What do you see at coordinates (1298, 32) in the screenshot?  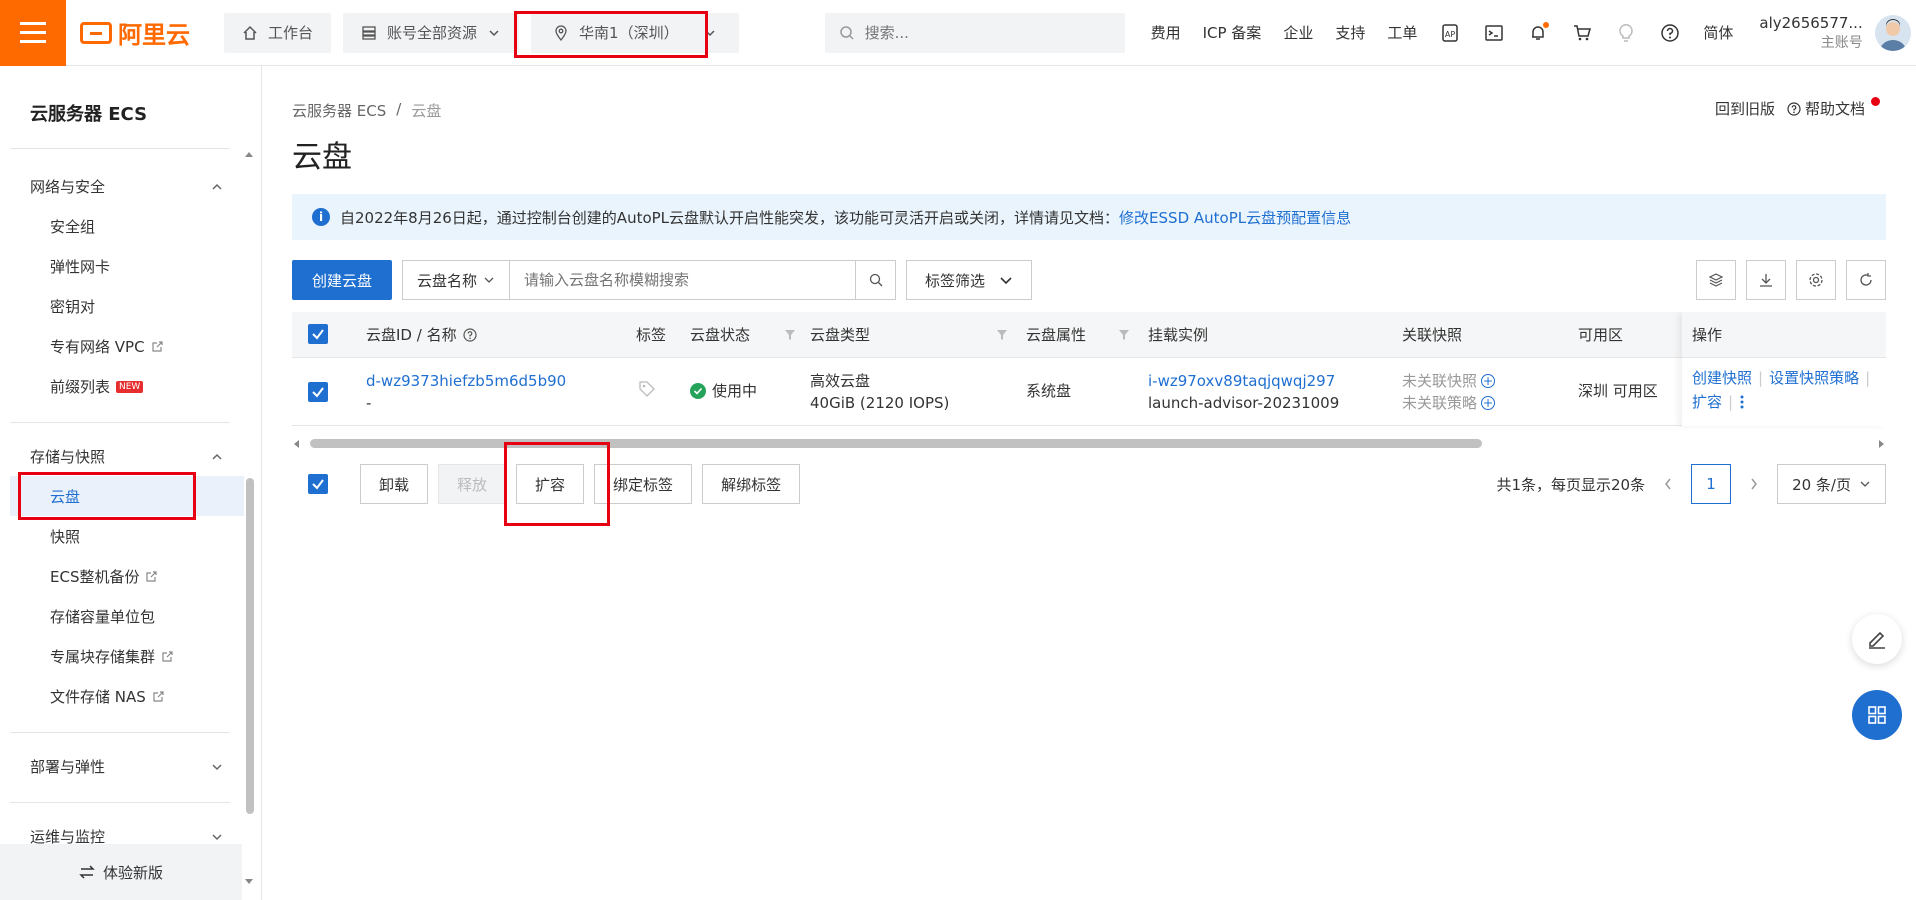 I see `top-link-enterprise: 企业` at bounding box center [1298, 32].